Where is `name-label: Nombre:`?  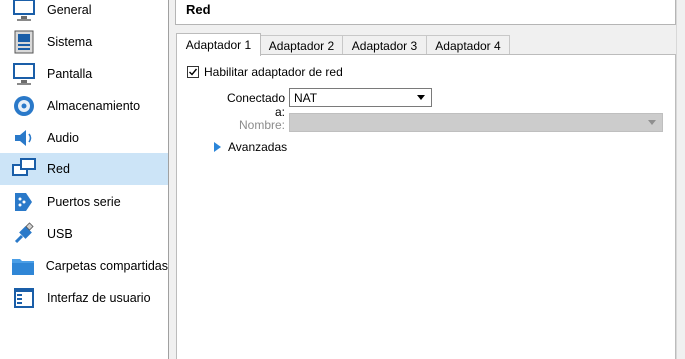 name-label: Nombre: is located at coordinates (261, 125).